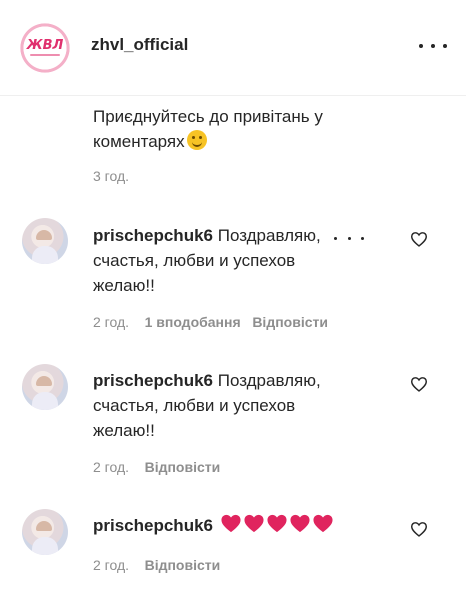 The width and height of the screenshot is (466, 600). I want to click on account-username: zhvl_official, so click(139, 45).